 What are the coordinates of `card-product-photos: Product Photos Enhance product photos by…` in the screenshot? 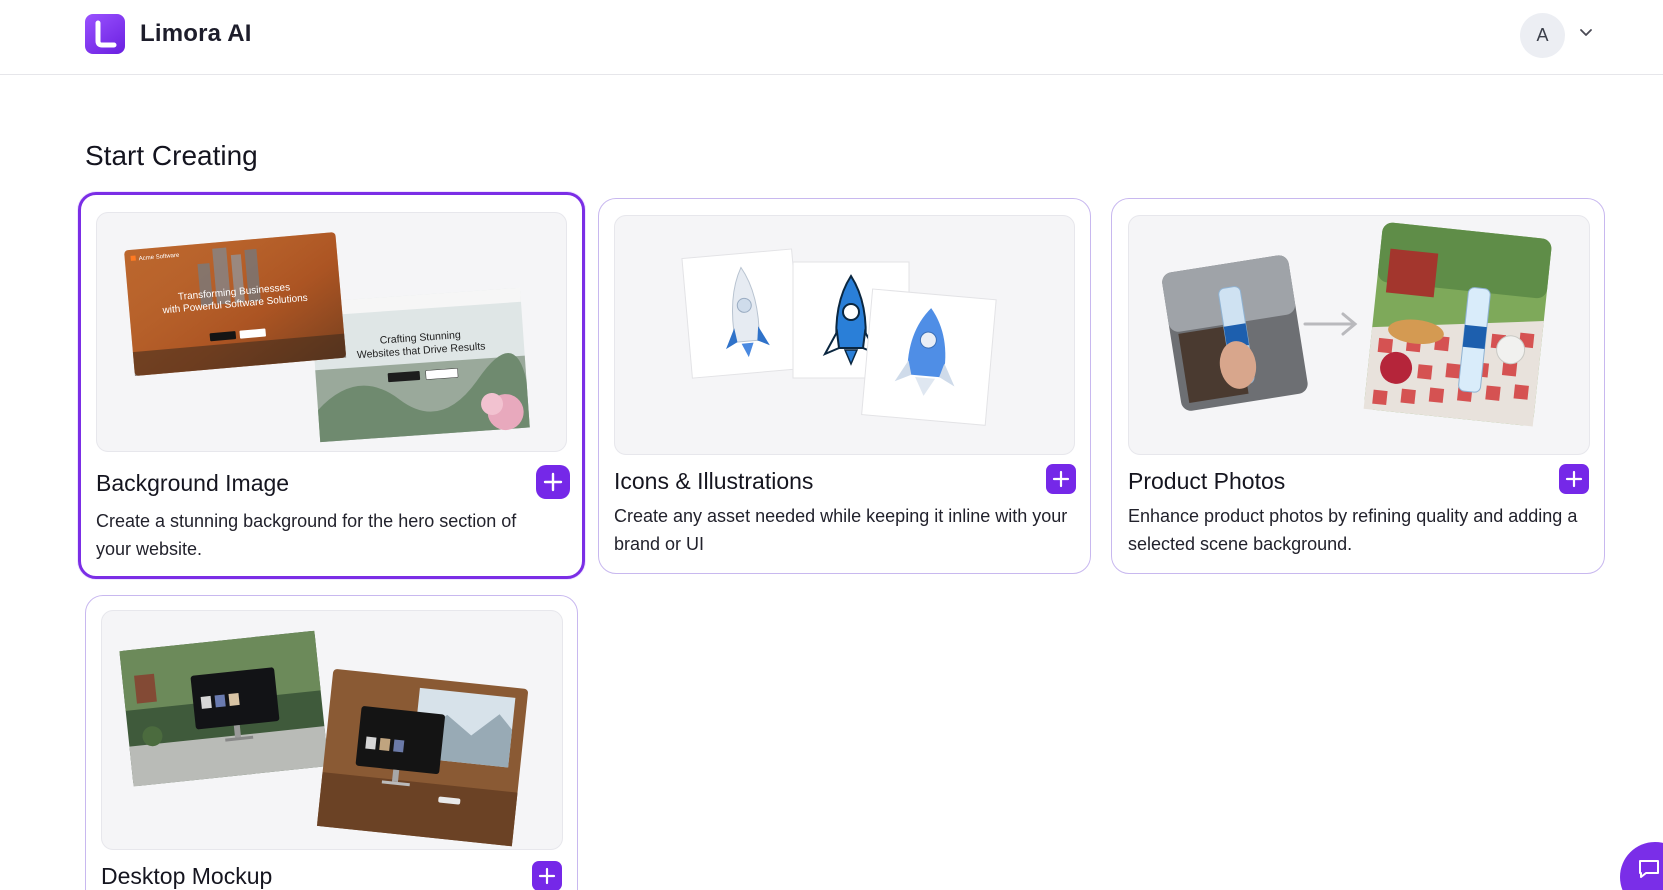 It's located at (1358, 386).